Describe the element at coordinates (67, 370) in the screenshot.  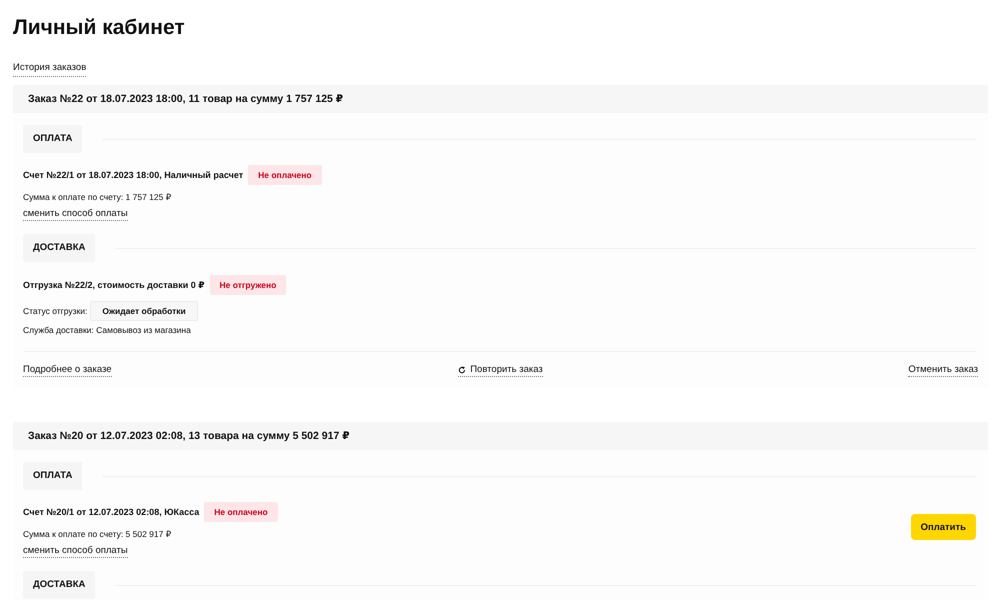
I see `order-details-link: Подробнее о заказе` at that location.